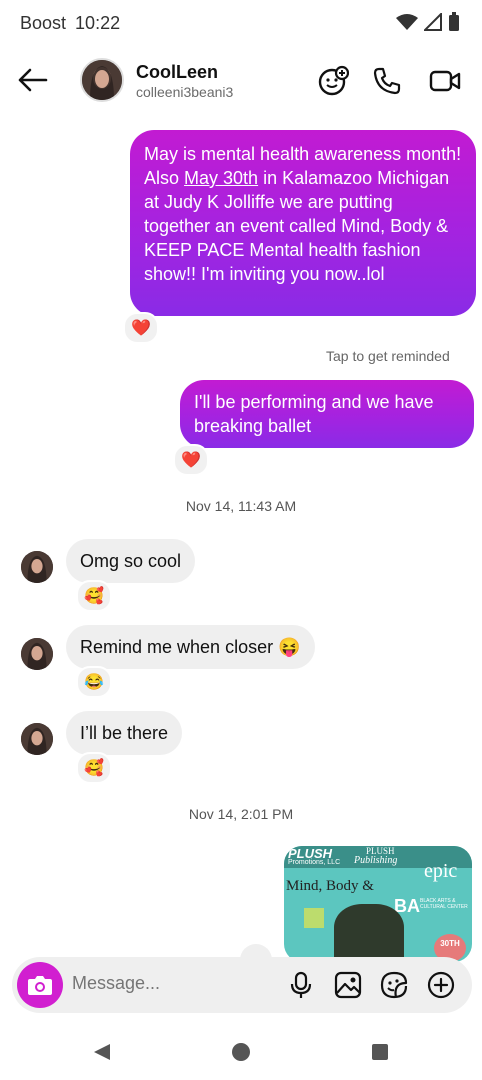  I want to click on flyer-shape, so click(314, 918).